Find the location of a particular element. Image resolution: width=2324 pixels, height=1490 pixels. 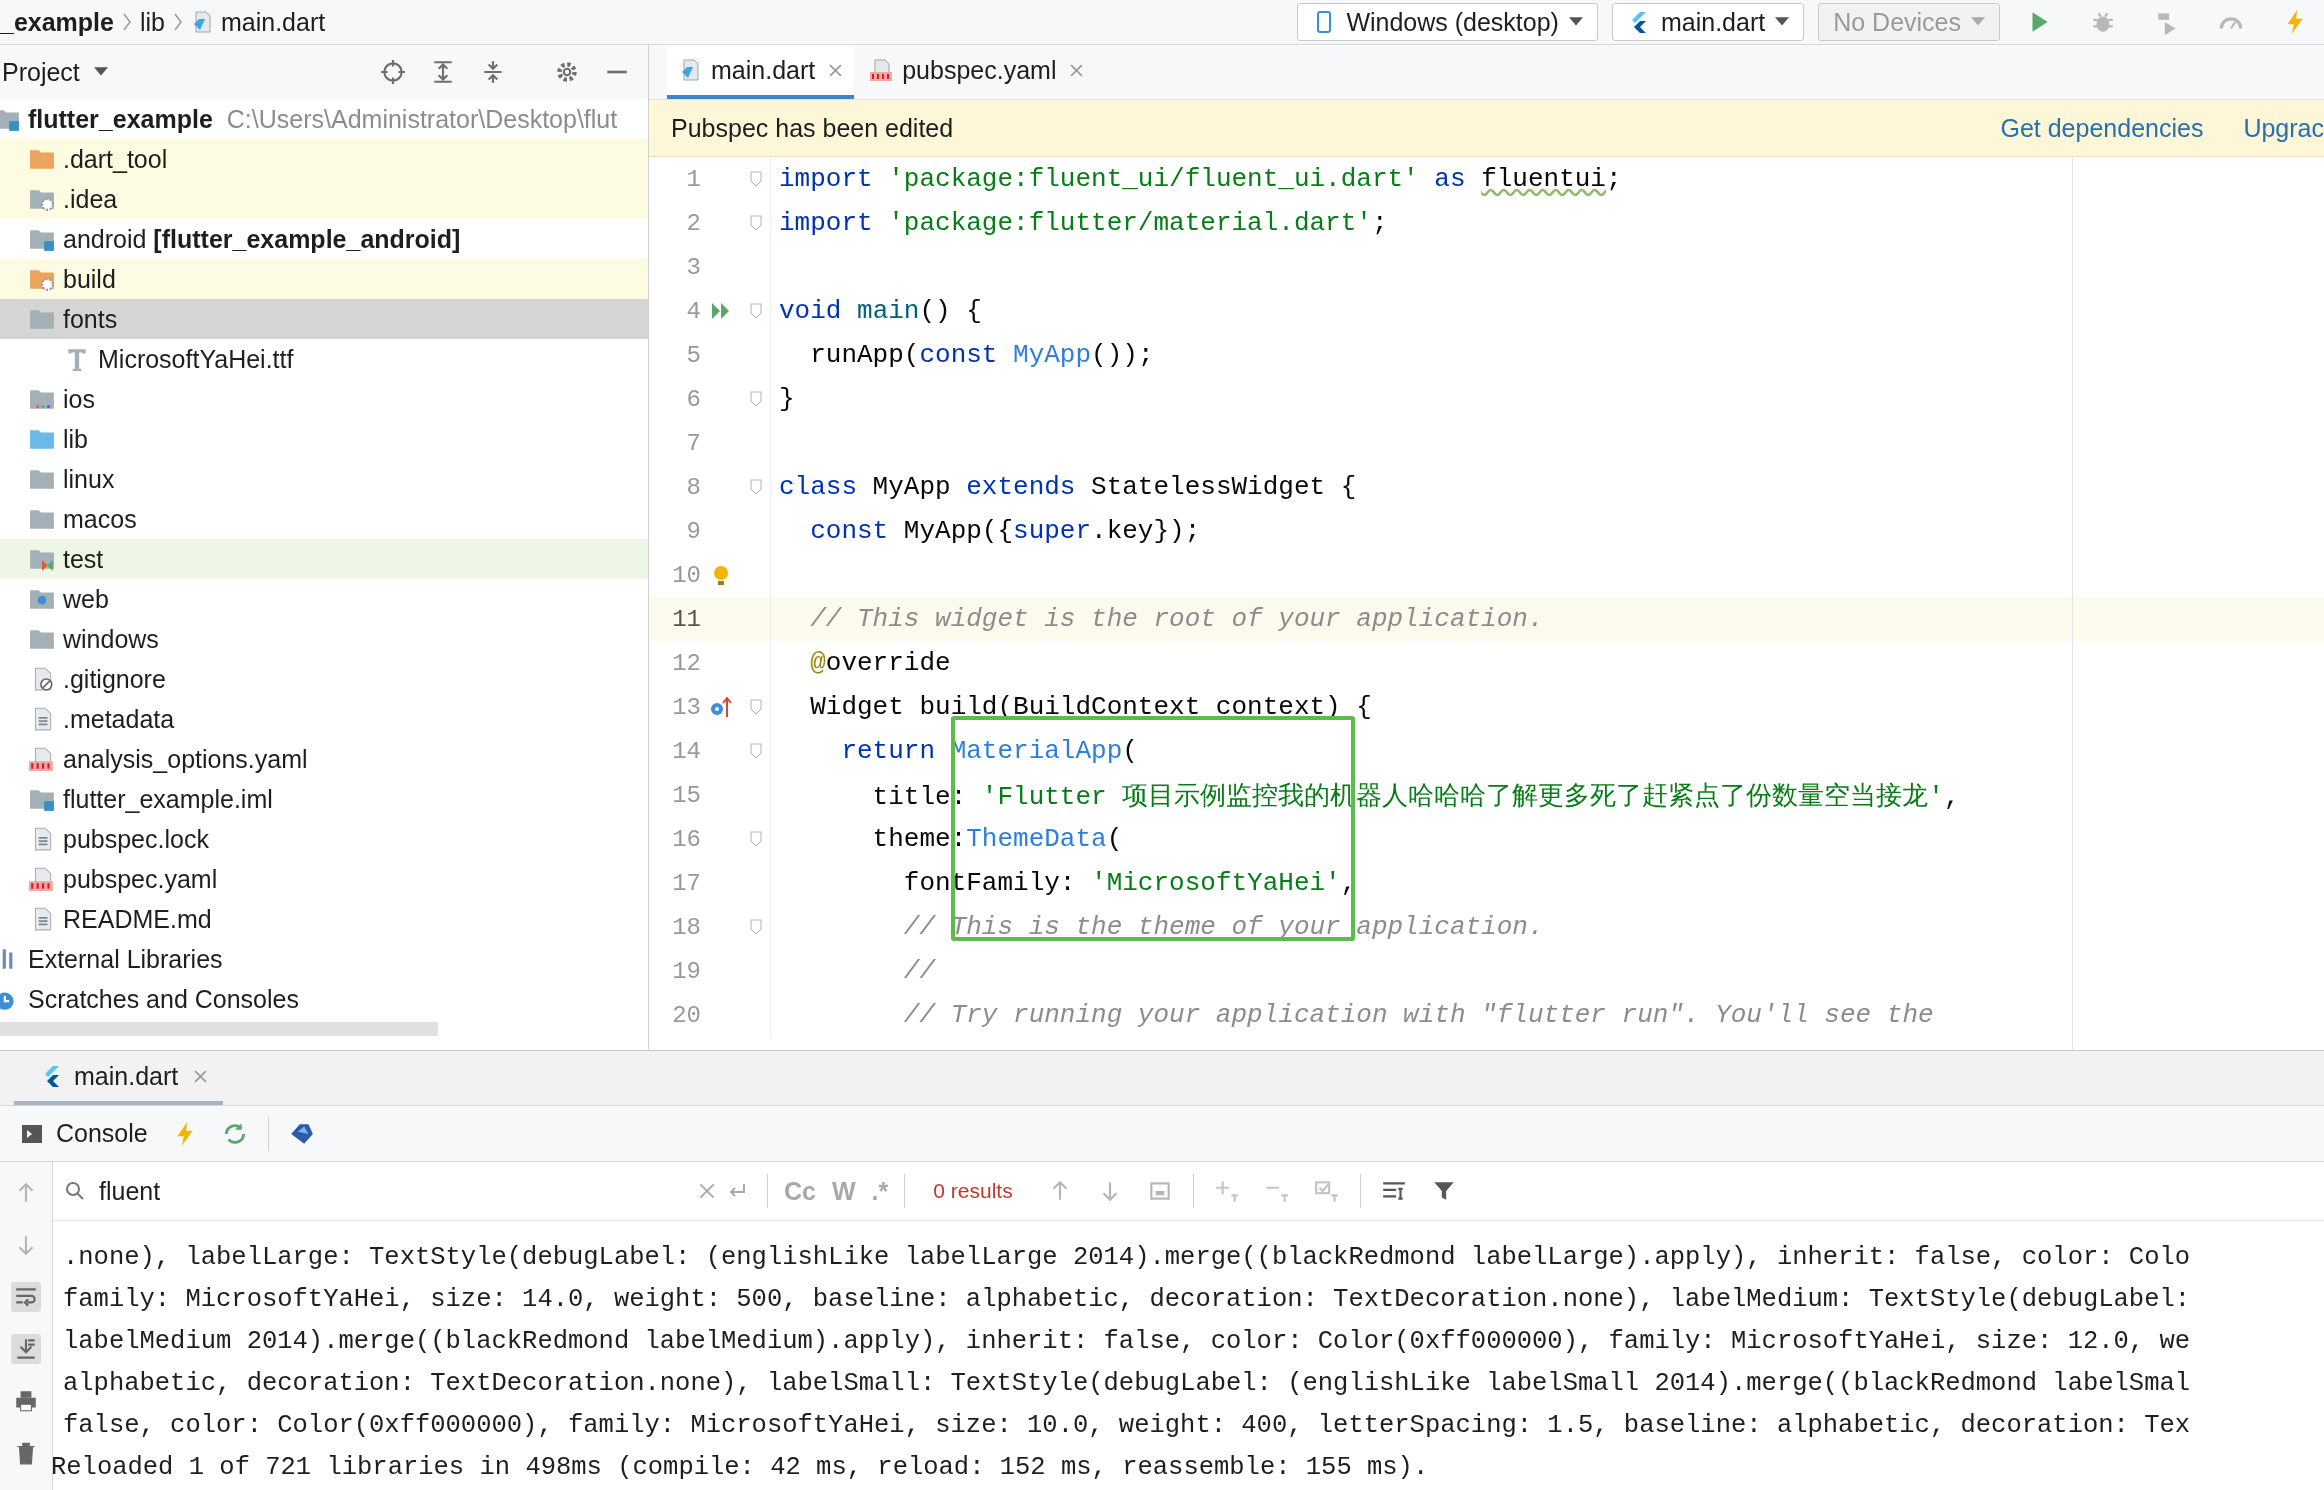

editor-tab: pubspec.yaml is located at coordinates (977, 72).